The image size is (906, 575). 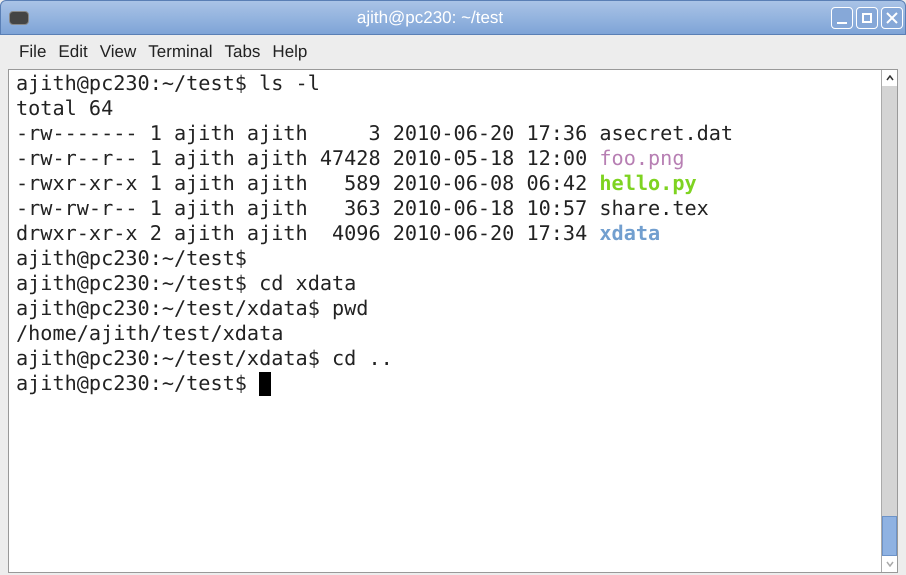 I want to click on terminal-line: -rwxr-xr-x 1 ajith ajith 589 2010-06-08 06:42, so click(x=302, y=183).